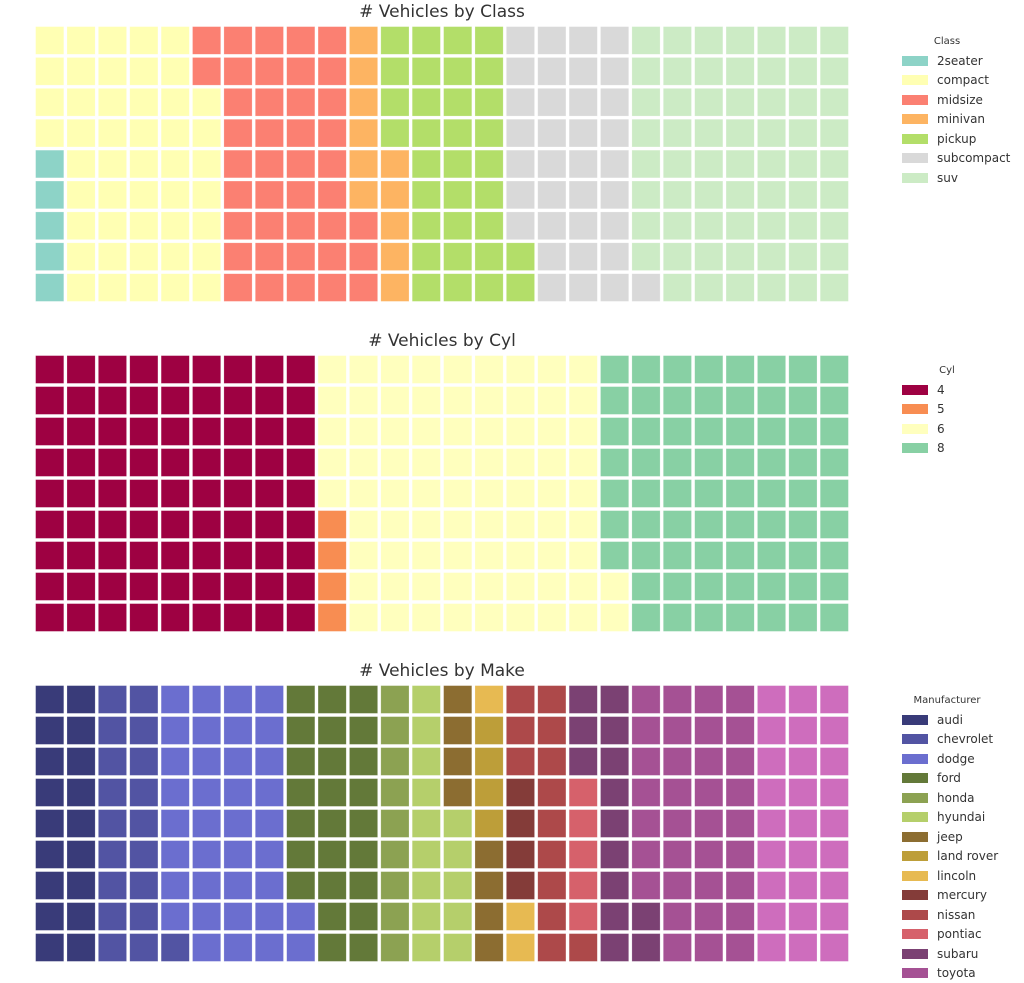 The height and width of the screenshot is (983, 1024). Describe the element at coordinates (967, 856) in the screenshot. I see `legend-label: land rover` at that location.